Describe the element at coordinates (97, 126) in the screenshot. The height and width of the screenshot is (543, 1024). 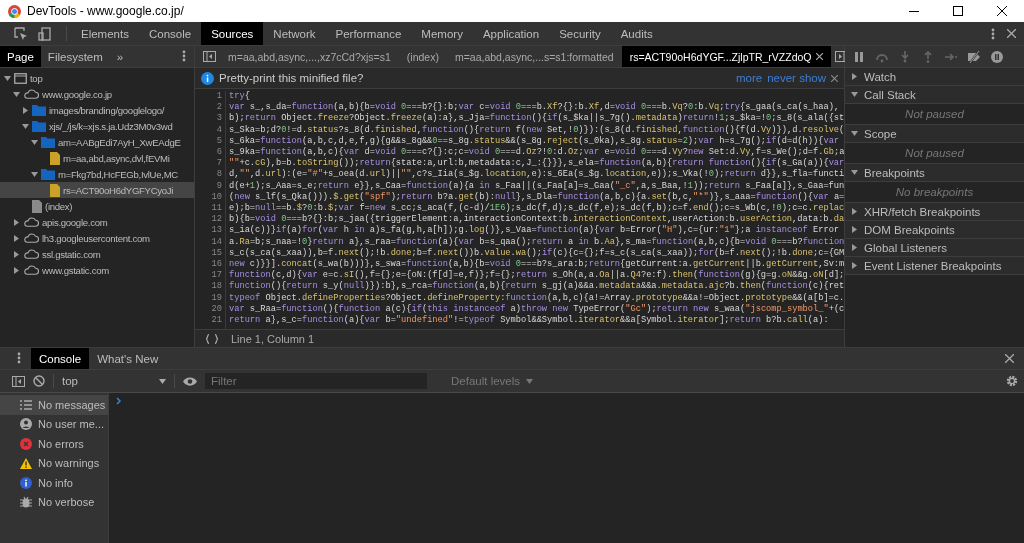
I see `tree-item: xjs/_/js/k=xjs.s.ja.Udz3M0v3wd` at that location.